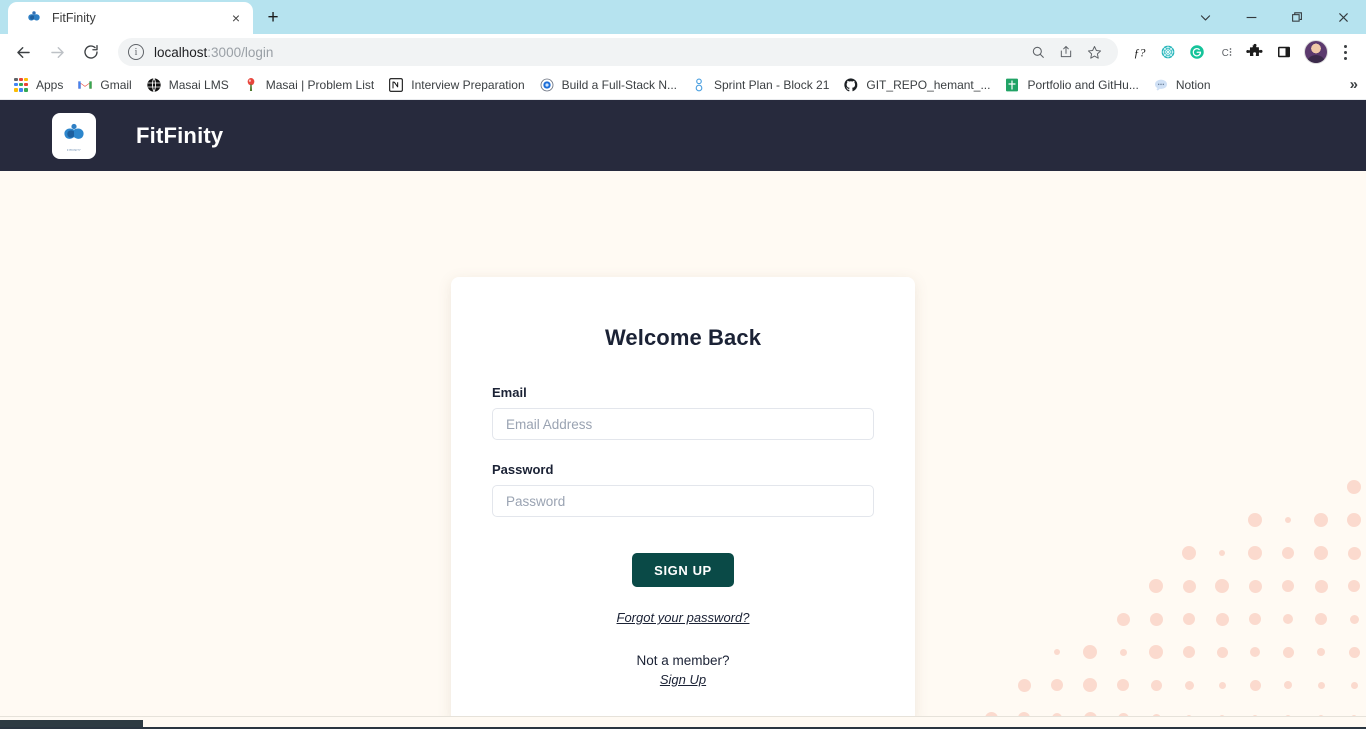  Describe the element at coordinates (57, 52) in the screenshot. I see `forward-icon` at that location.